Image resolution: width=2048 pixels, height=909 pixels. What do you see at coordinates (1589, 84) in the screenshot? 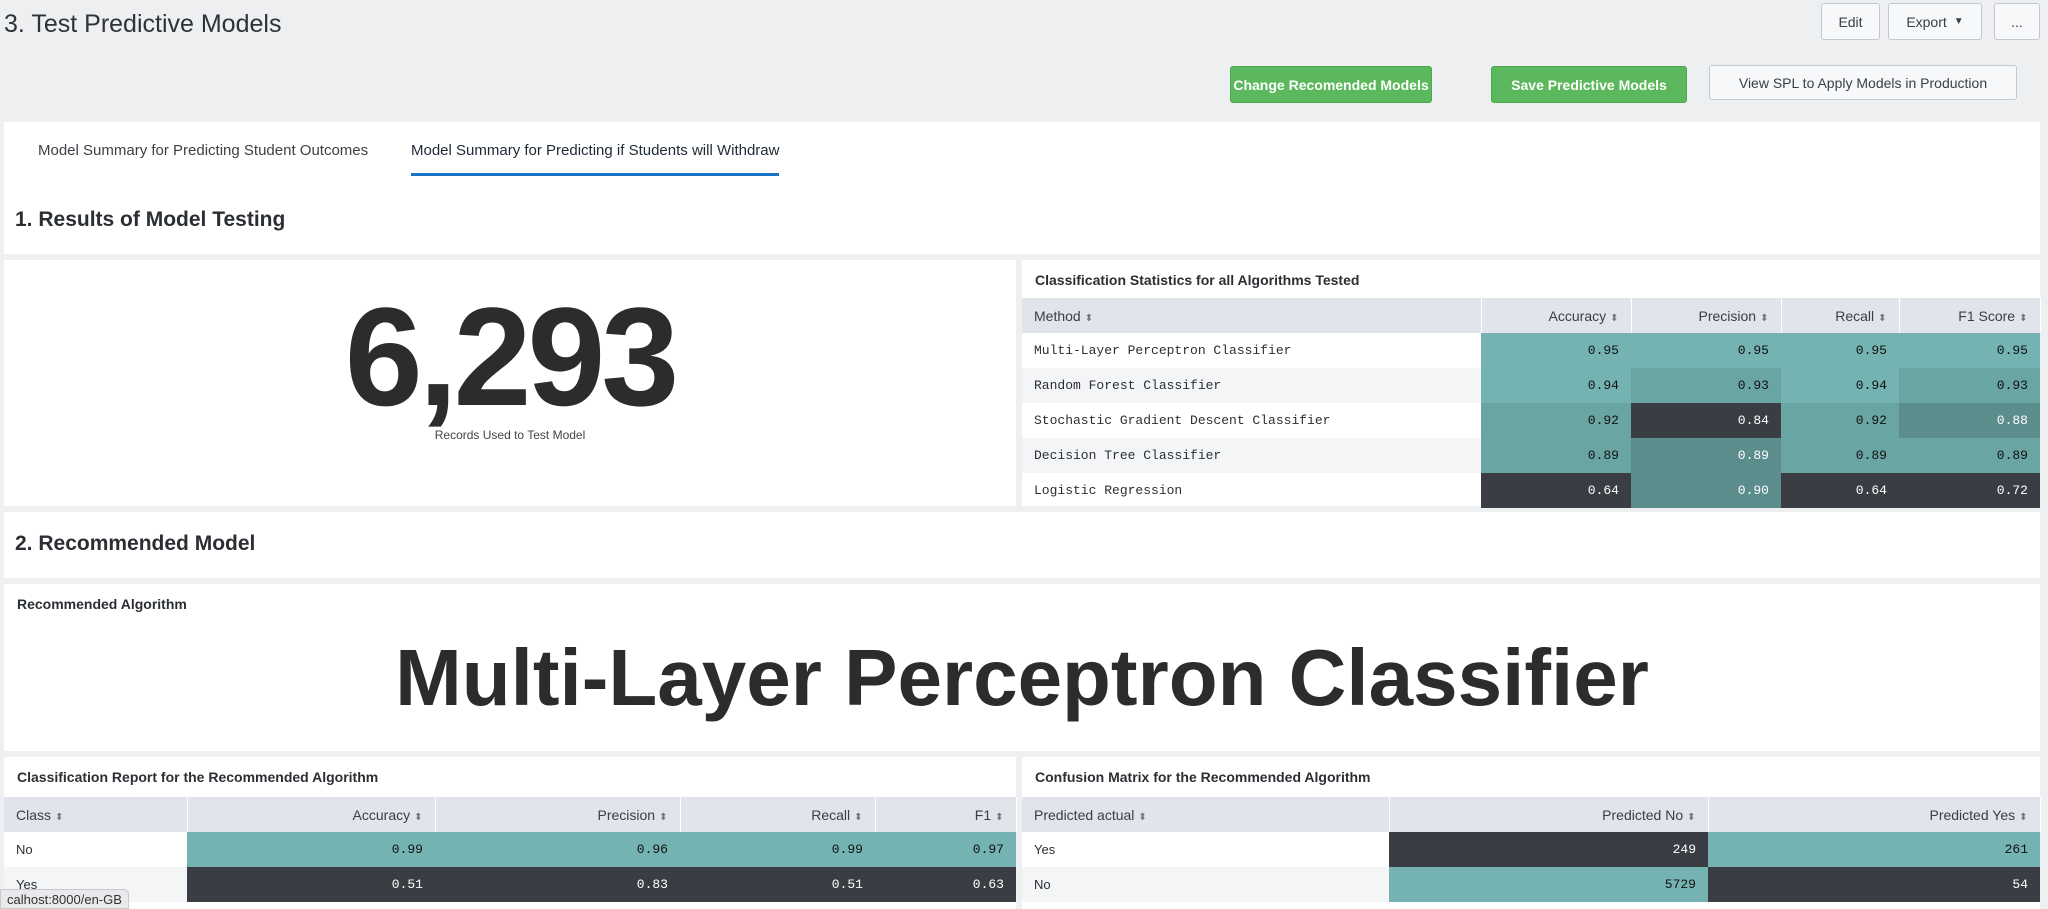
I see `save-predictive-models-button: Save Predictive Models` at bounding box center [1589, 84].